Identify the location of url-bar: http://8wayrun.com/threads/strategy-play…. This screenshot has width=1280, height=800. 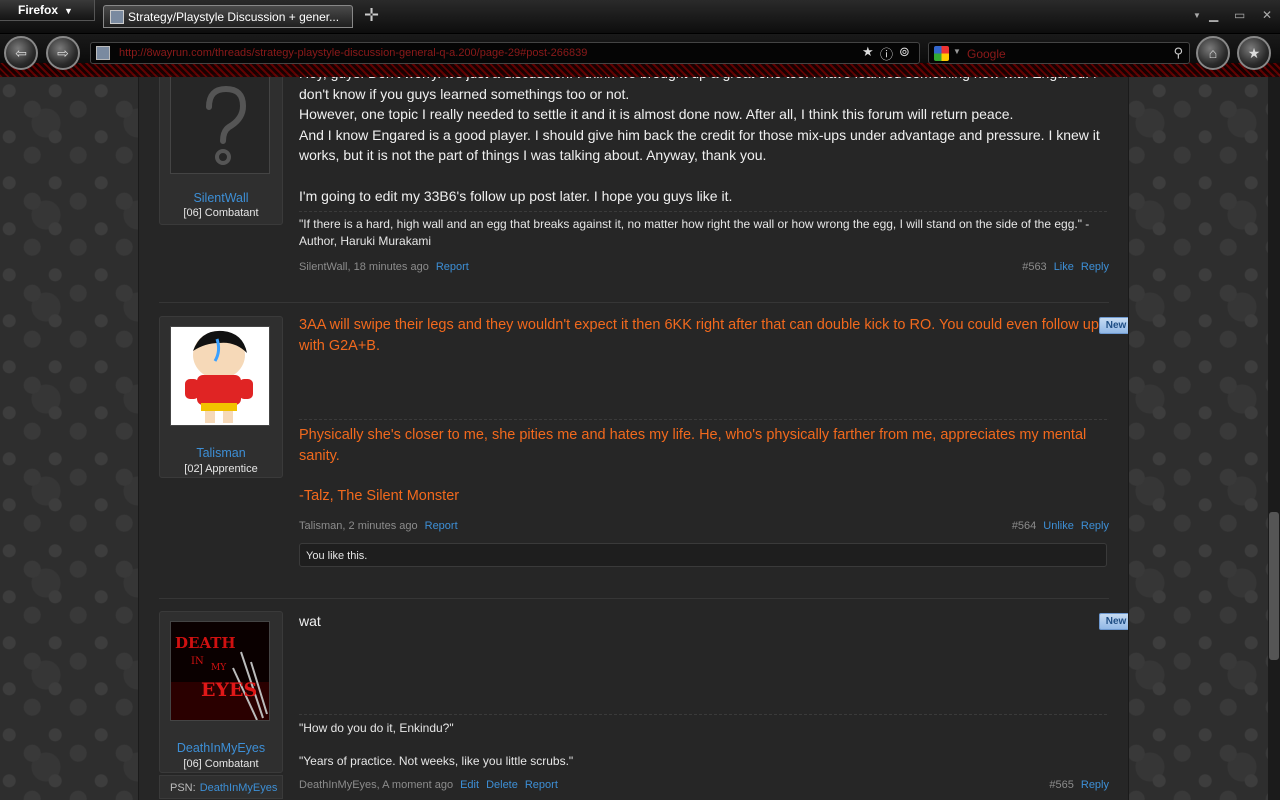
(505, 53).